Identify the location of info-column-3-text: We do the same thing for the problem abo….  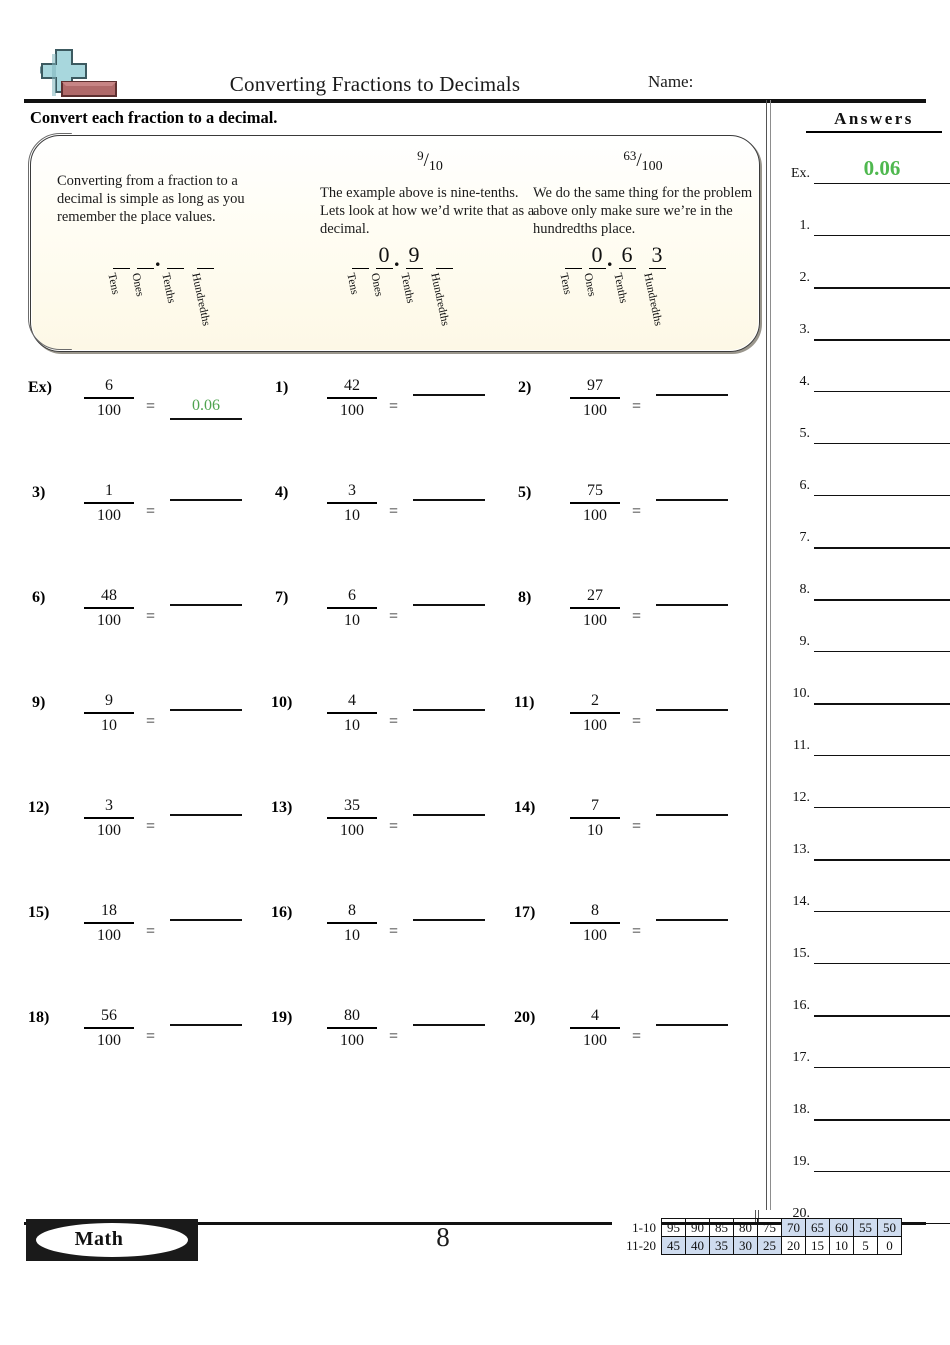
(643, 211).